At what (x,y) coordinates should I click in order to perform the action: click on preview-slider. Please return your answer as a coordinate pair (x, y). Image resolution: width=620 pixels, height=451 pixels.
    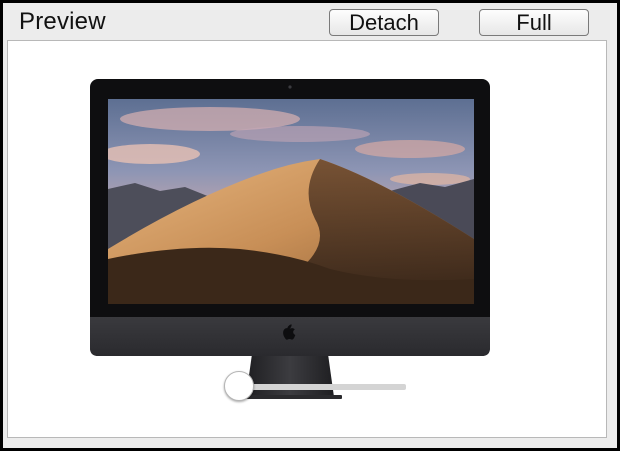
    Looking at the image, I should click on (315, 387).